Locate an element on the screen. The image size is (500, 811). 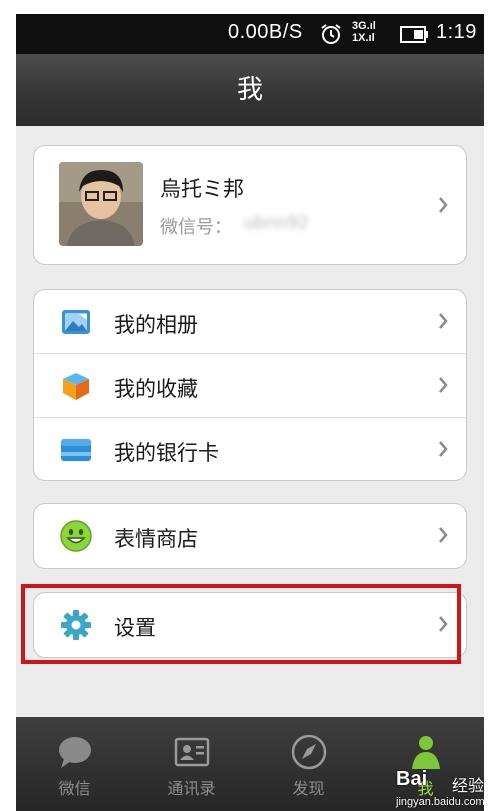
compass-icon is located at coordinates (309, 752).